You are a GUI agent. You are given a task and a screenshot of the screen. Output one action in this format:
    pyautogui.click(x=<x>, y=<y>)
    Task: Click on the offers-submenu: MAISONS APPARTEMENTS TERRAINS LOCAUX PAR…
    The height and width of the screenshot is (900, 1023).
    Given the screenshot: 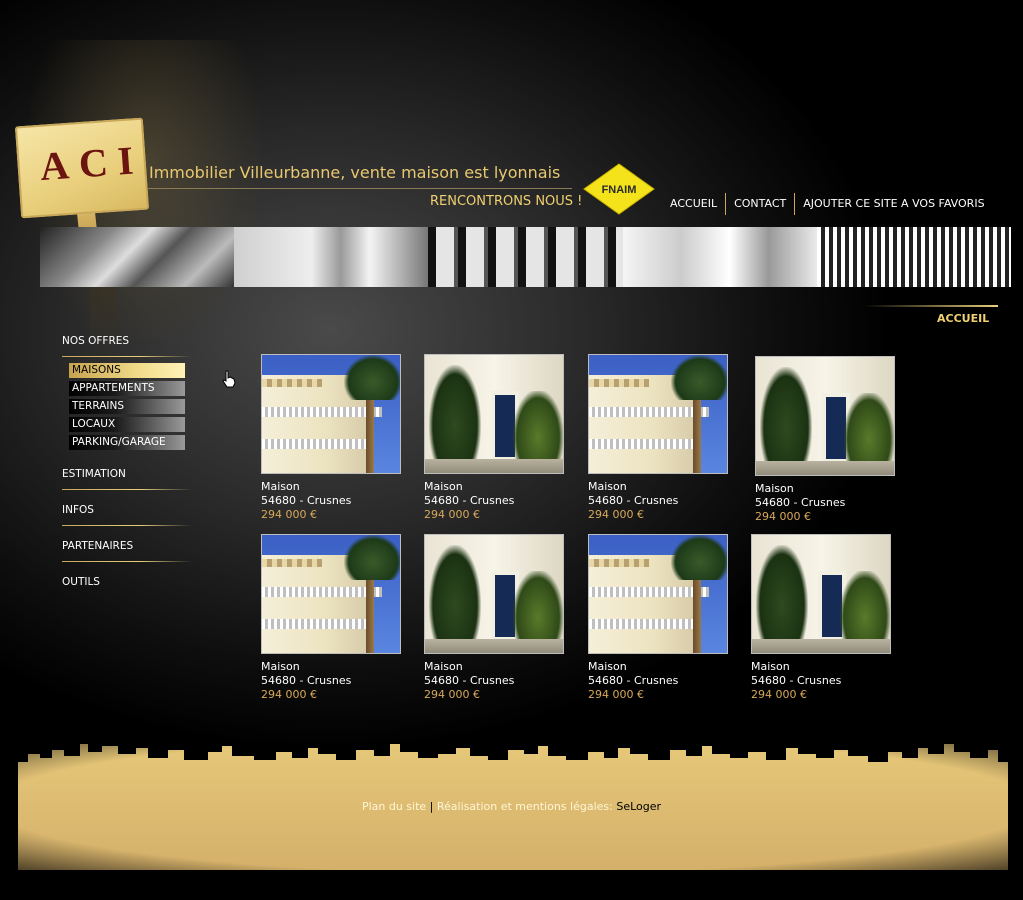 What is the action you would take?
    pyautogui.click(x=127, y=408)
    